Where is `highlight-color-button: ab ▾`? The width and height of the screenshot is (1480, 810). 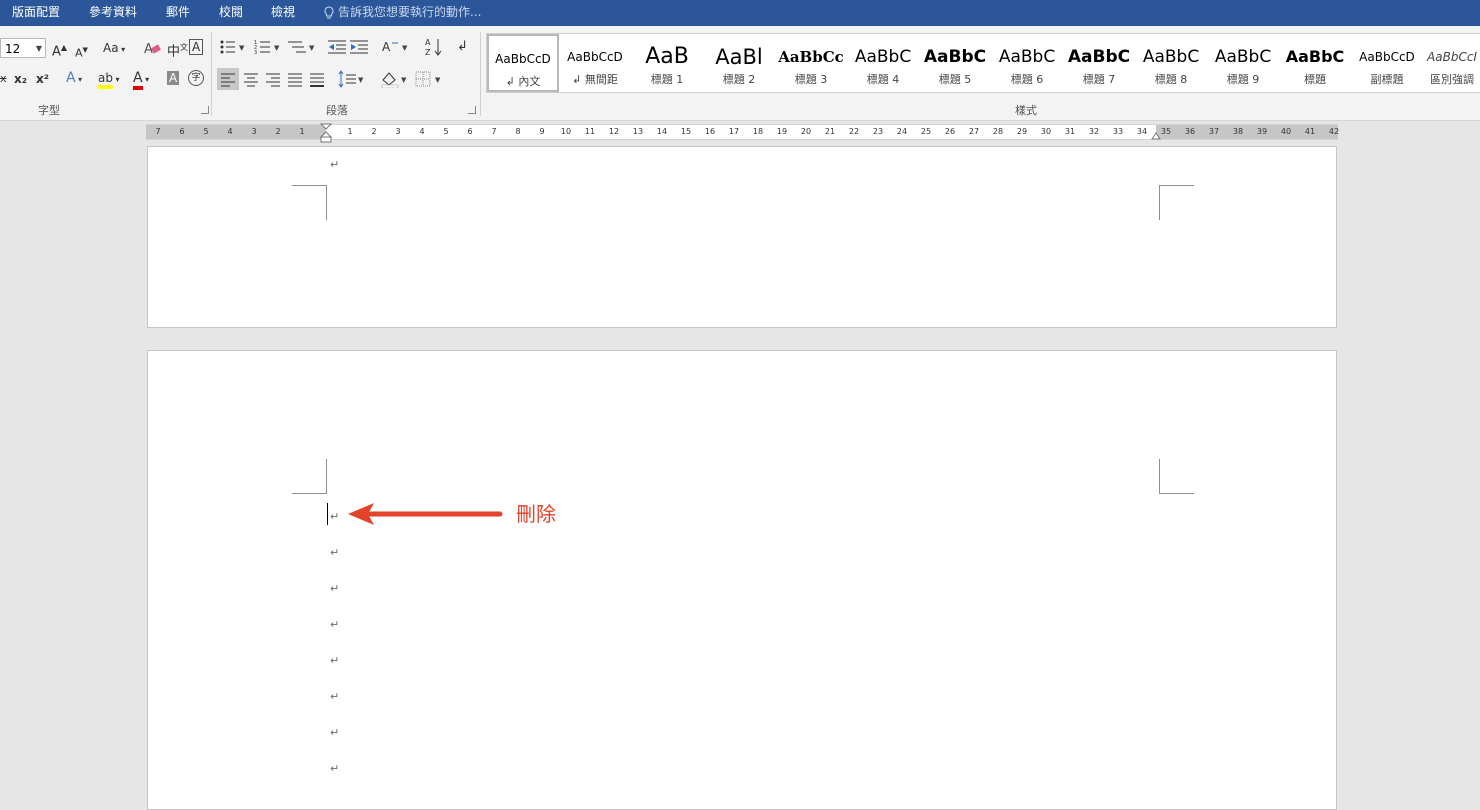
highlight-color-button: ab ▾ is located at coordinates (109, 79).